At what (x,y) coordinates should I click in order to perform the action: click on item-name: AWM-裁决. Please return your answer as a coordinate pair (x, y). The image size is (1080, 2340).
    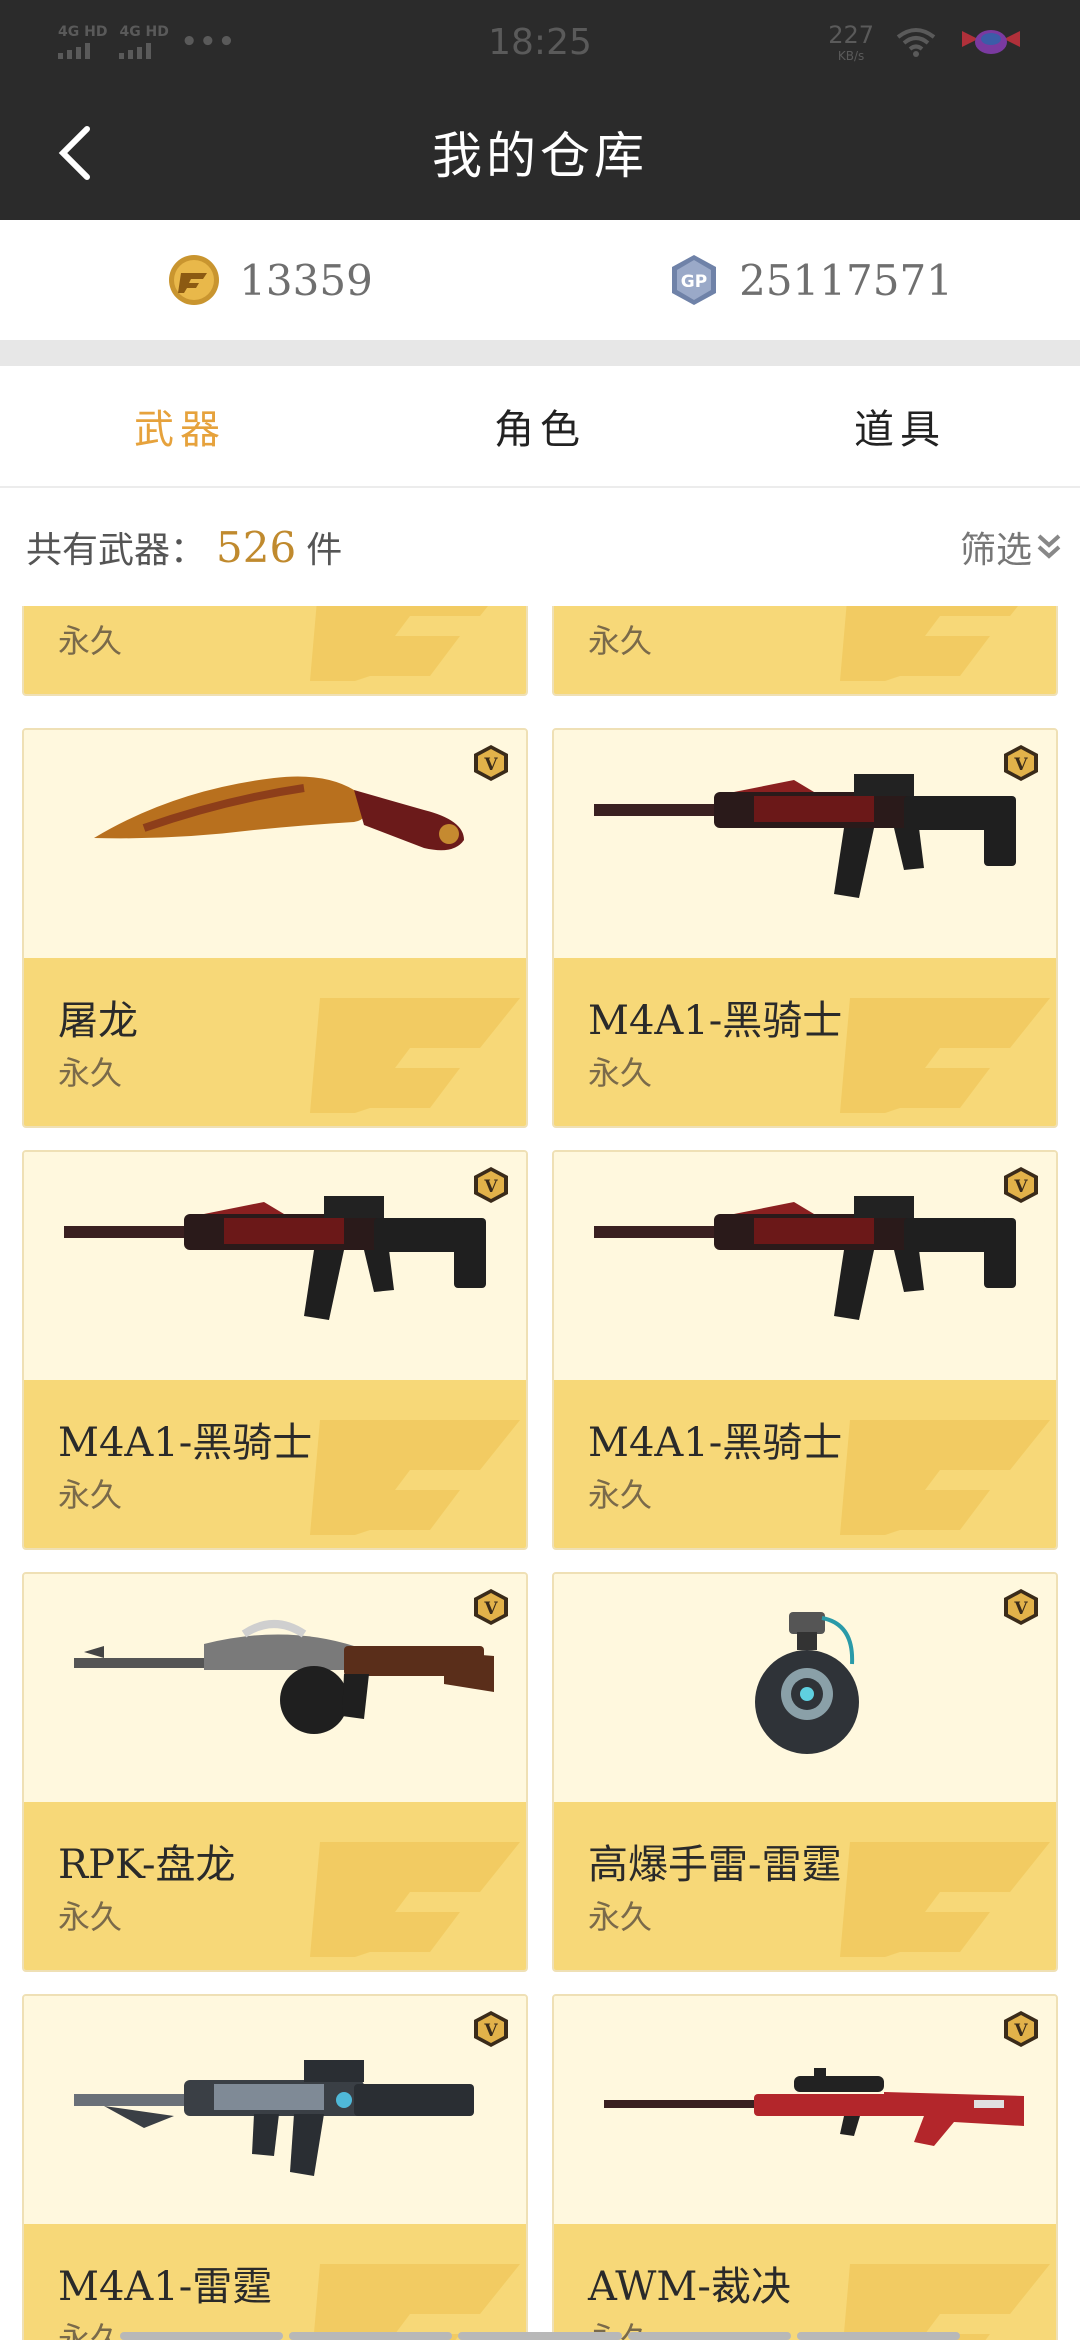
    Looking at the image, I should click on (689, 2287).